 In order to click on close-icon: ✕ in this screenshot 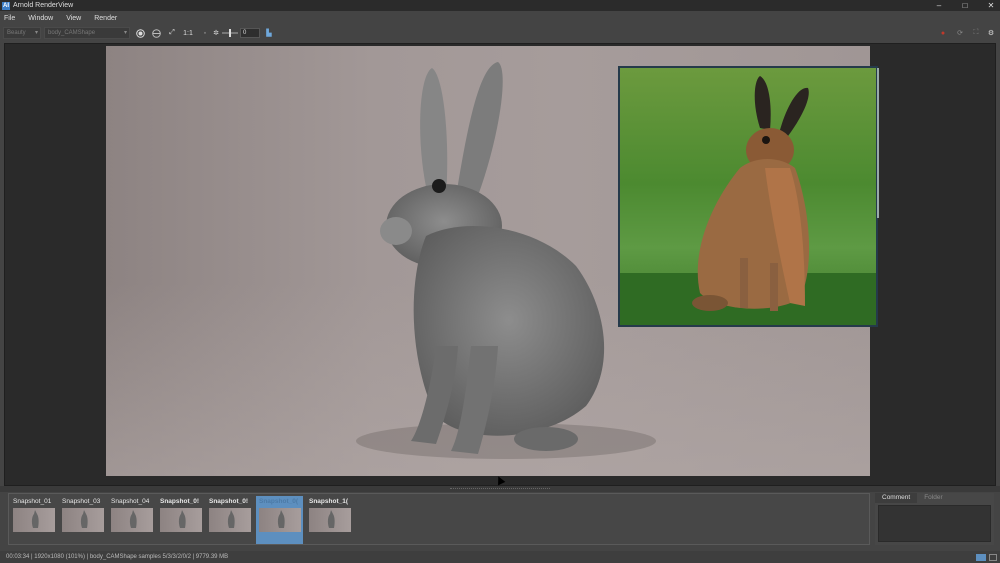, I will do `click(991, 5)`.